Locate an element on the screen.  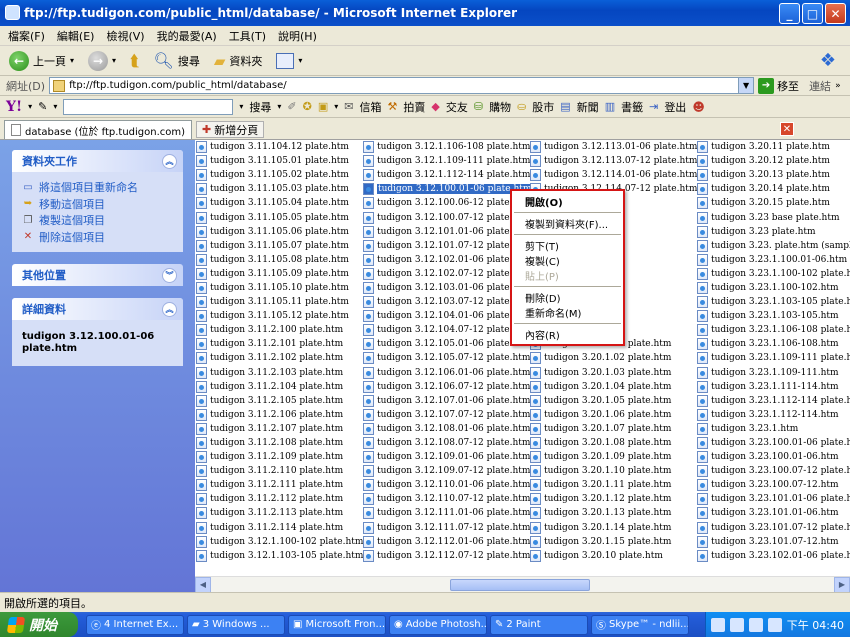
minimize-button: _ is located at coordinates (789, 13).